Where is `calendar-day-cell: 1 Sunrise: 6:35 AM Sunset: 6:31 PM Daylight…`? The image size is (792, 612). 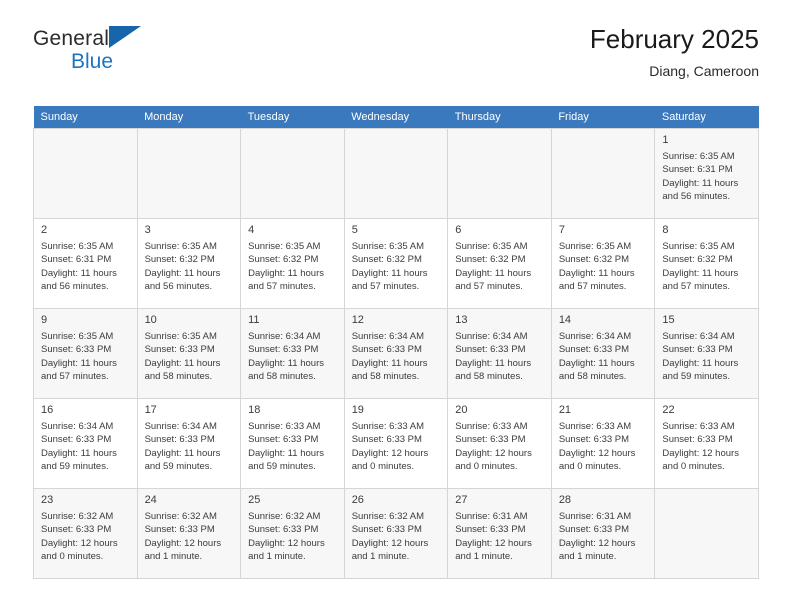
calendar-day-cell: 1 Sunrise: 6:35 AM Sunset: 6:31 PM Daylight… is located at coordinates (706, 173).